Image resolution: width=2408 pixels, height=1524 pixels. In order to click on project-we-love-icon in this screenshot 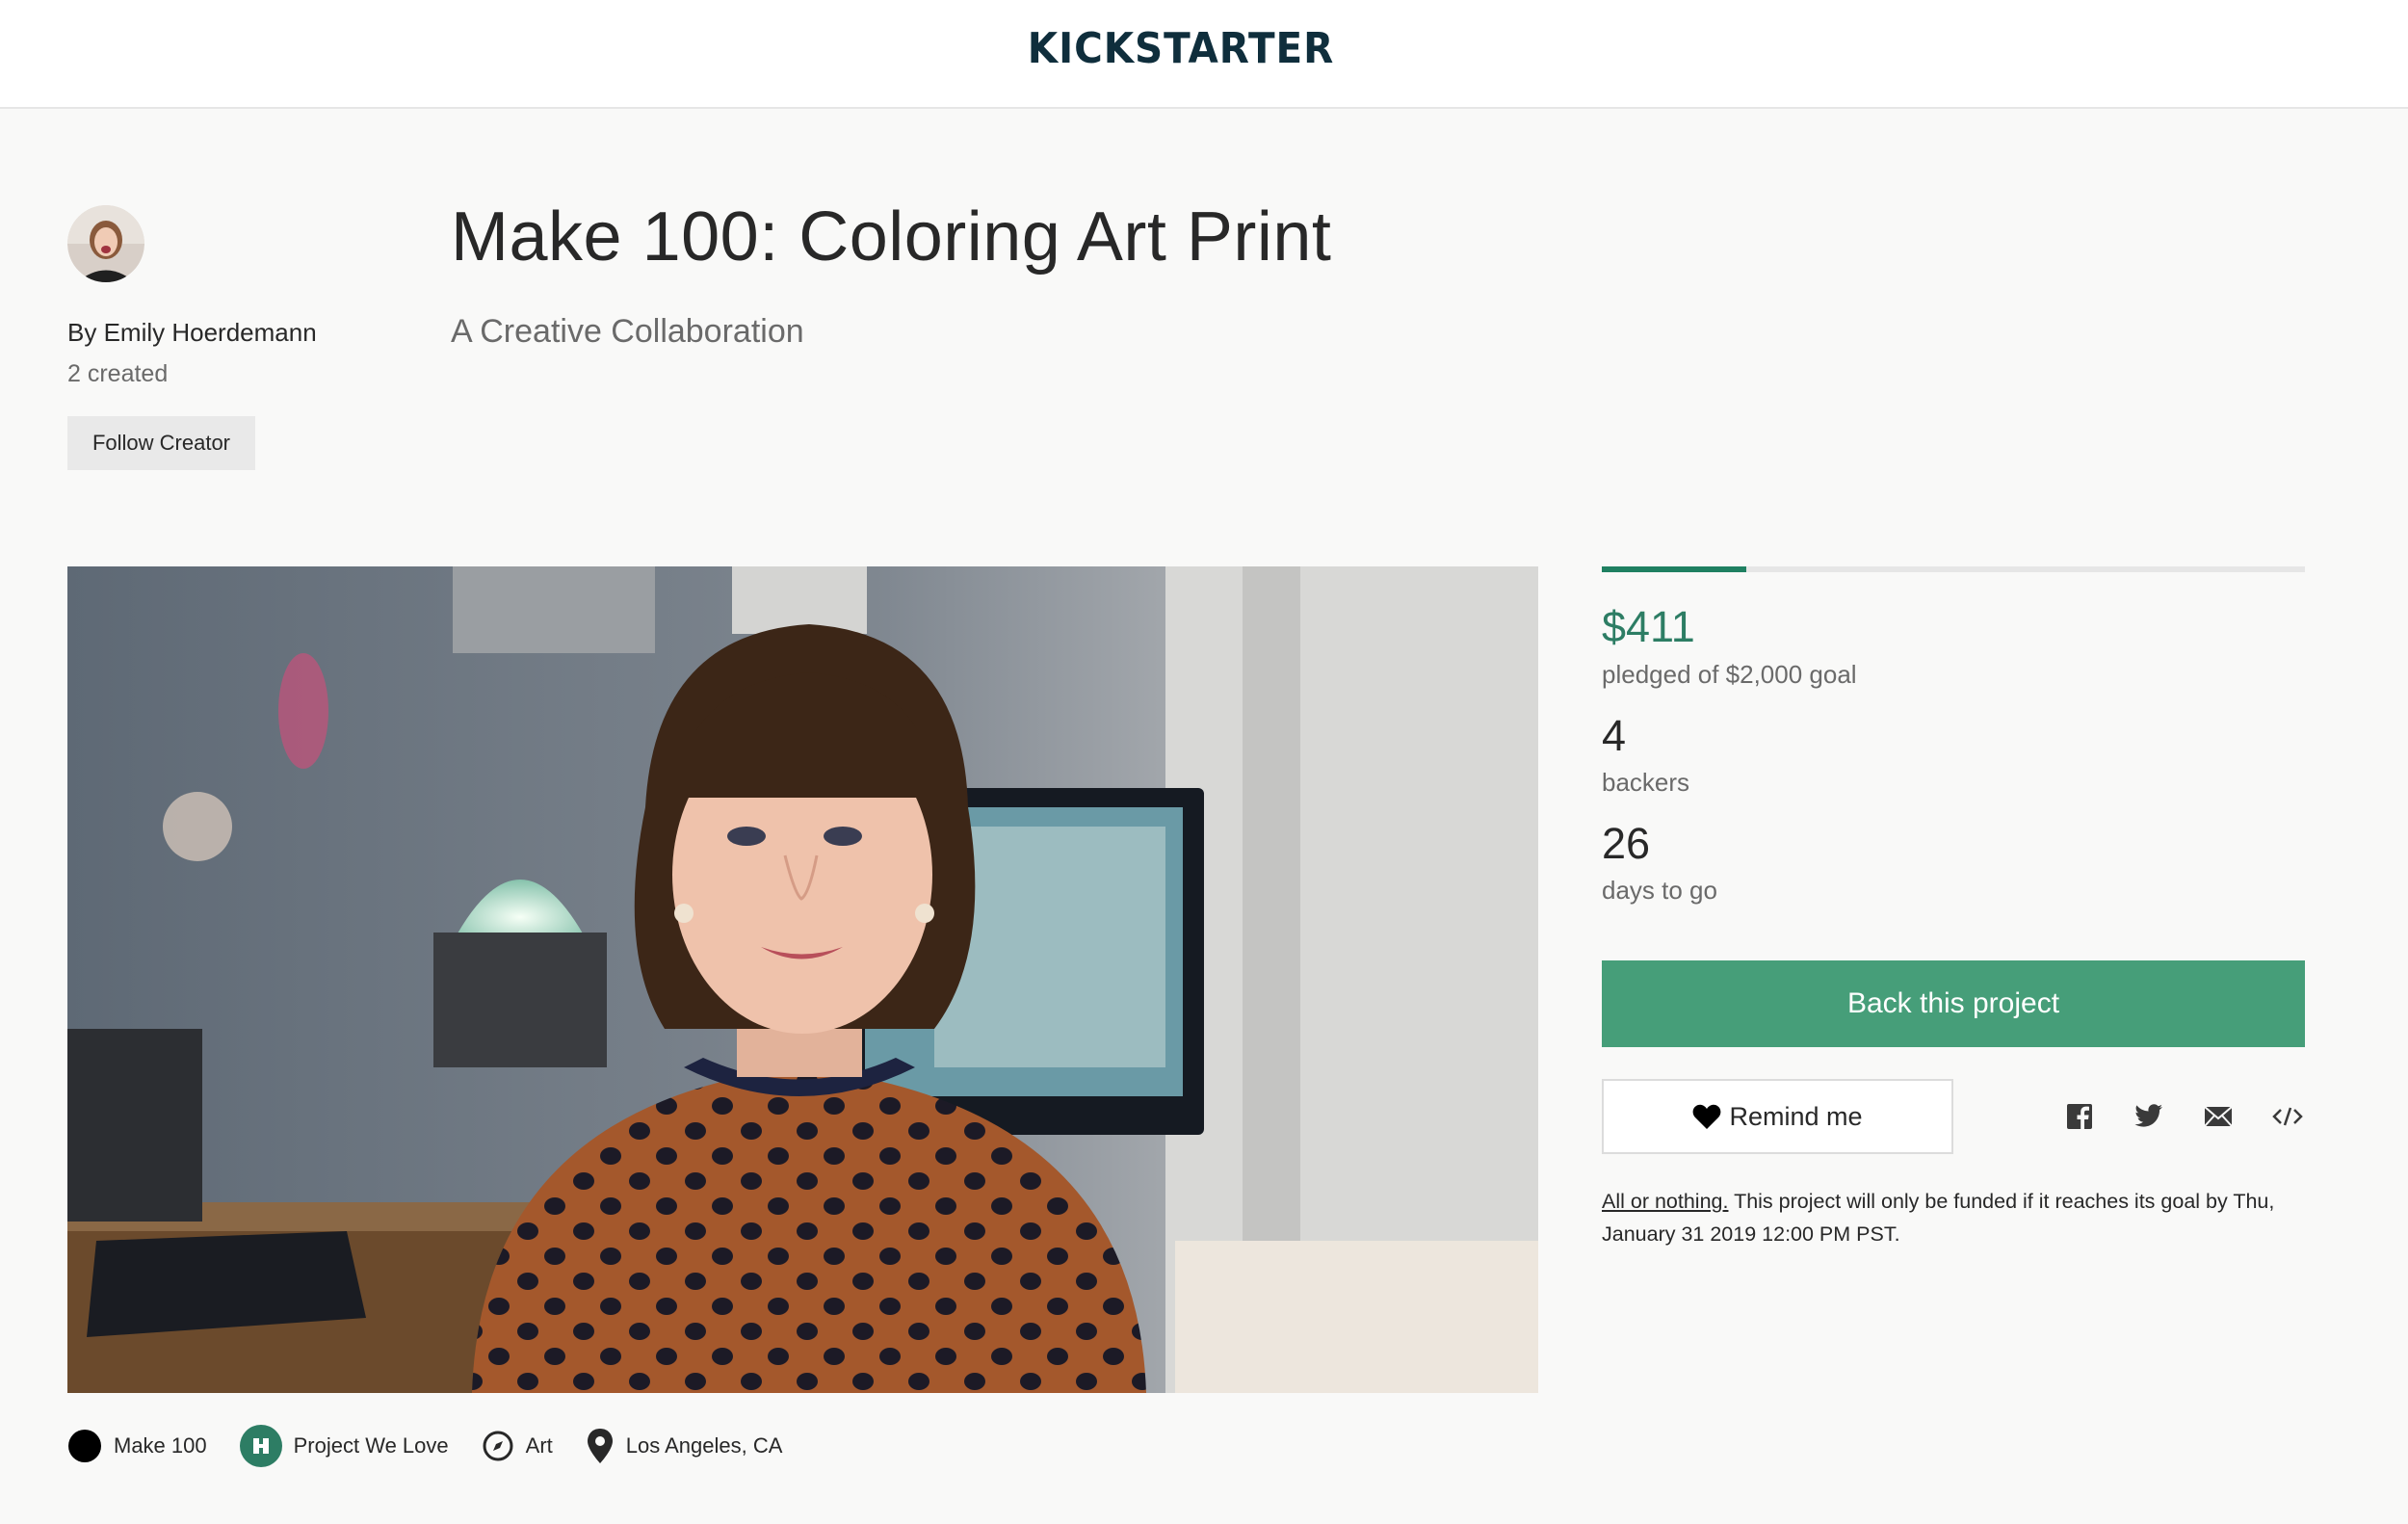, I will do `click(260, 1446)`.